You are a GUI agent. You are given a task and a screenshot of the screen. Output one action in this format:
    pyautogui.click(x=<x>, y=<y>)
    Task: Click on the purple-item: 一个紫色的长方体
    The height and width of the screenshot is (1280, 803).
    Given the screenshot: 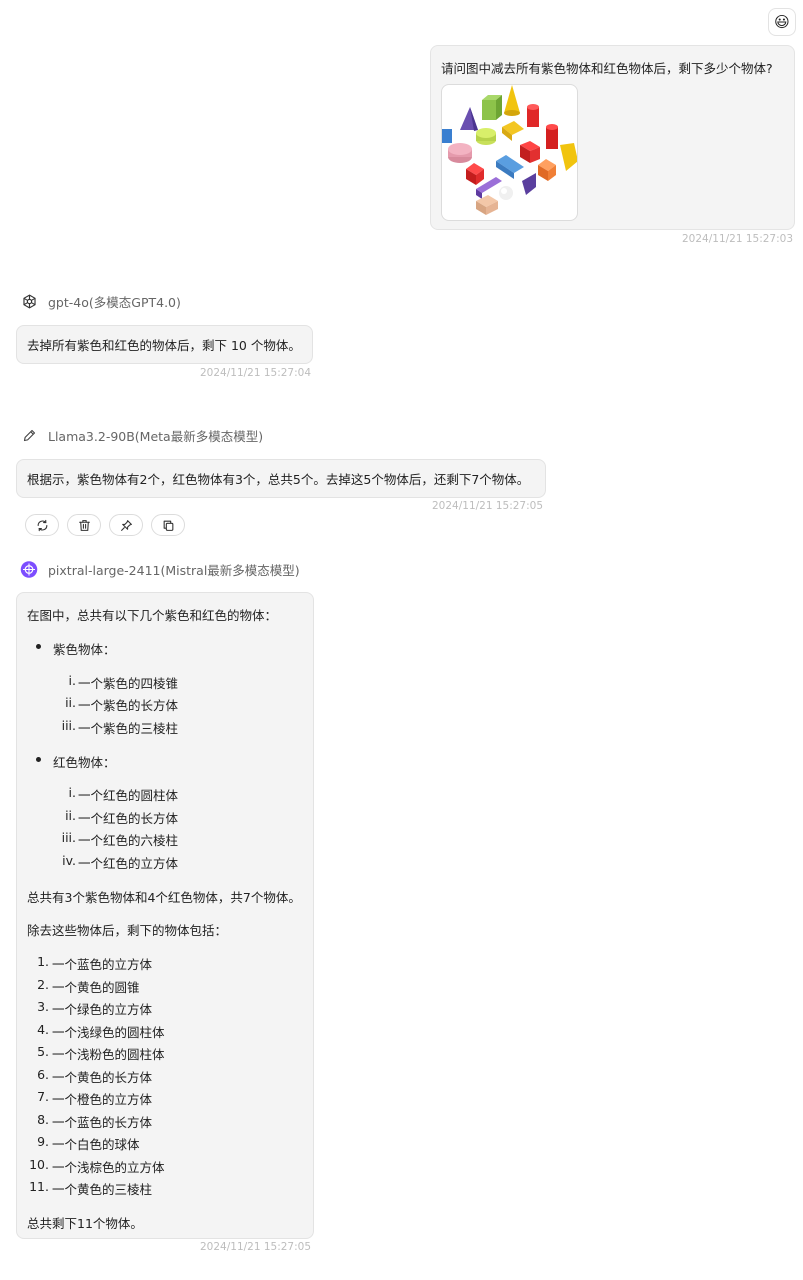 What is the action you would take?
    pyautogui.click(x=128, y=705)
    